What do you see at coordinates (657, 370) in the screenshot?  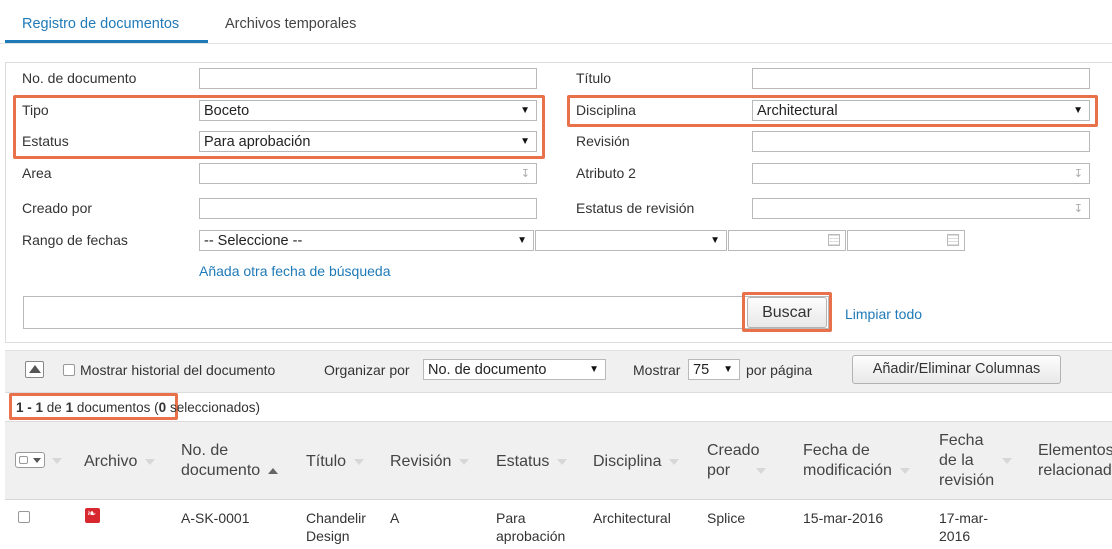 I see `show-label: Mostrar` at bounding box center [657, 370].